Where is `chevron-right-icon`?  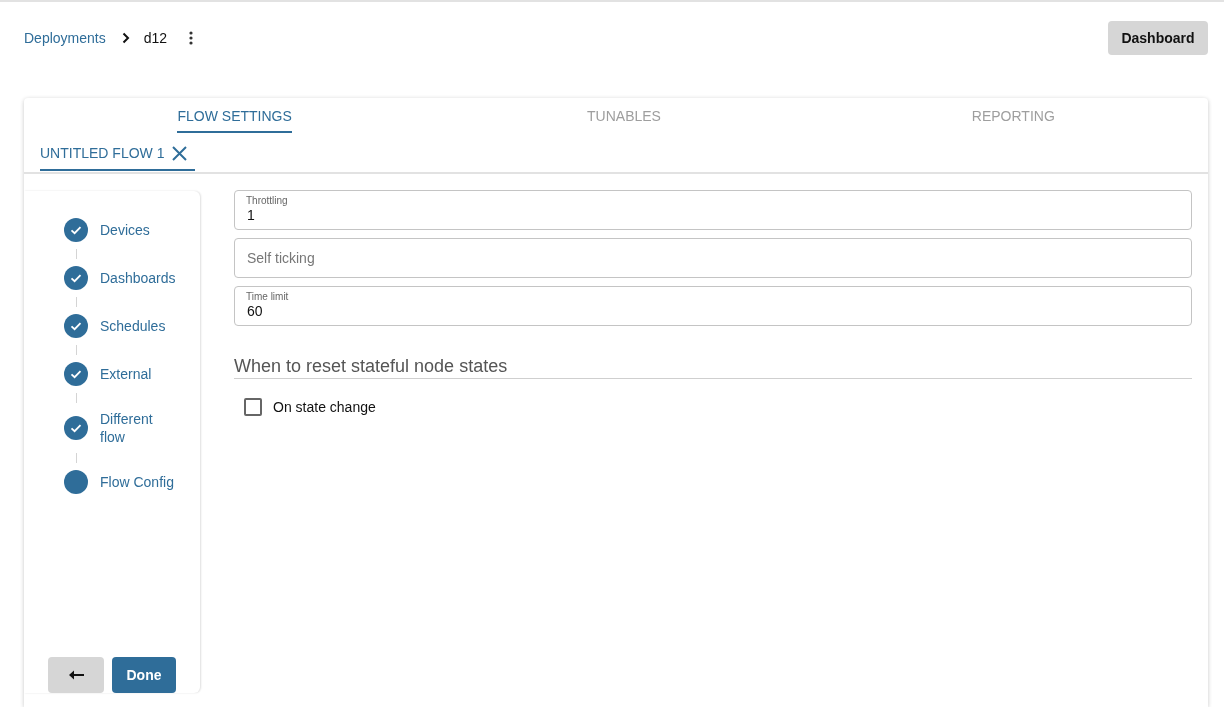
chevron-right-icon is located at coordinates (125, 38).